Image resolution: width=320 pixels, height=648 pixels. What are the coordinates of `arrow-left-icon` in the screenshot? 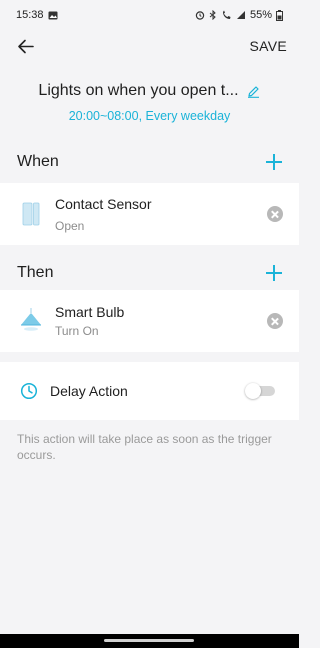 It's located at (25, 46).